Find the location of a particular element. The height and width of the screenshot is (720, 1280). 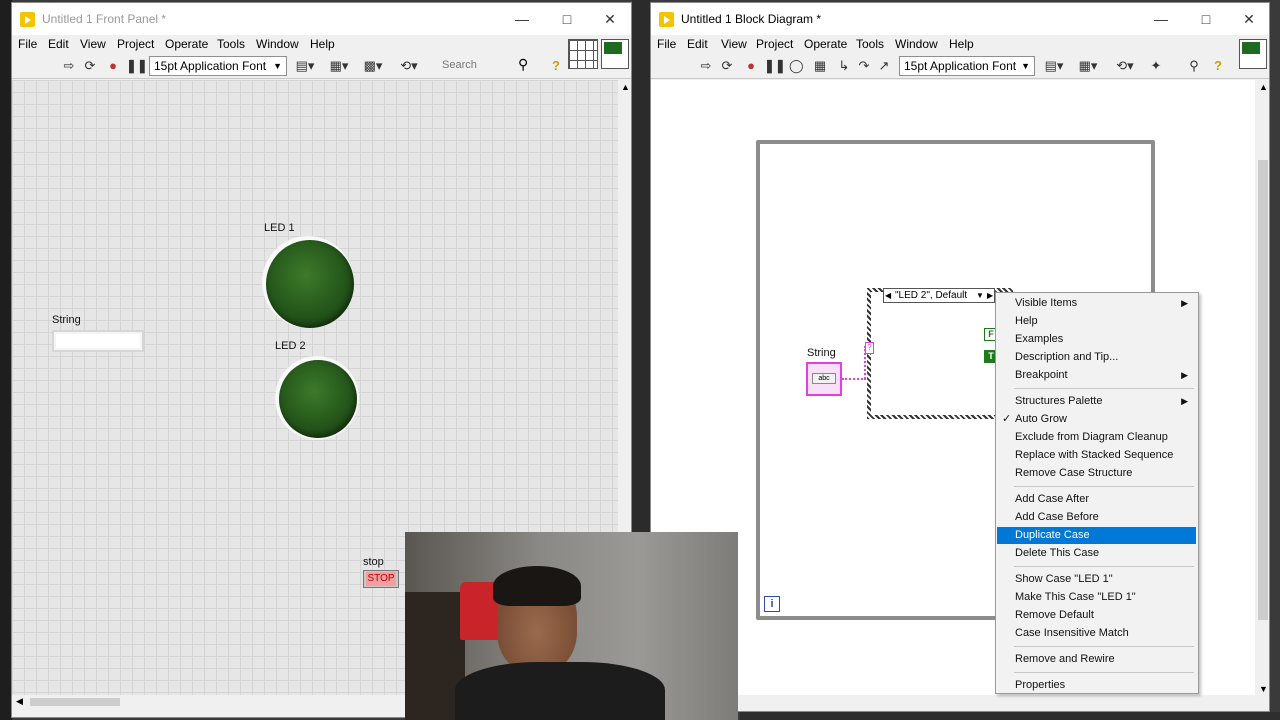

string-wire is located at coordinates (854, 379).